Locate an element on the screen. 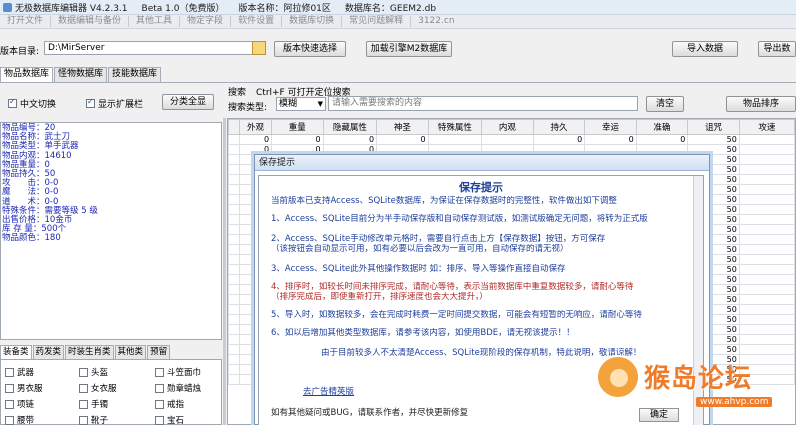  category-checkbox: 宝石 is located at coordinates (169, 419).